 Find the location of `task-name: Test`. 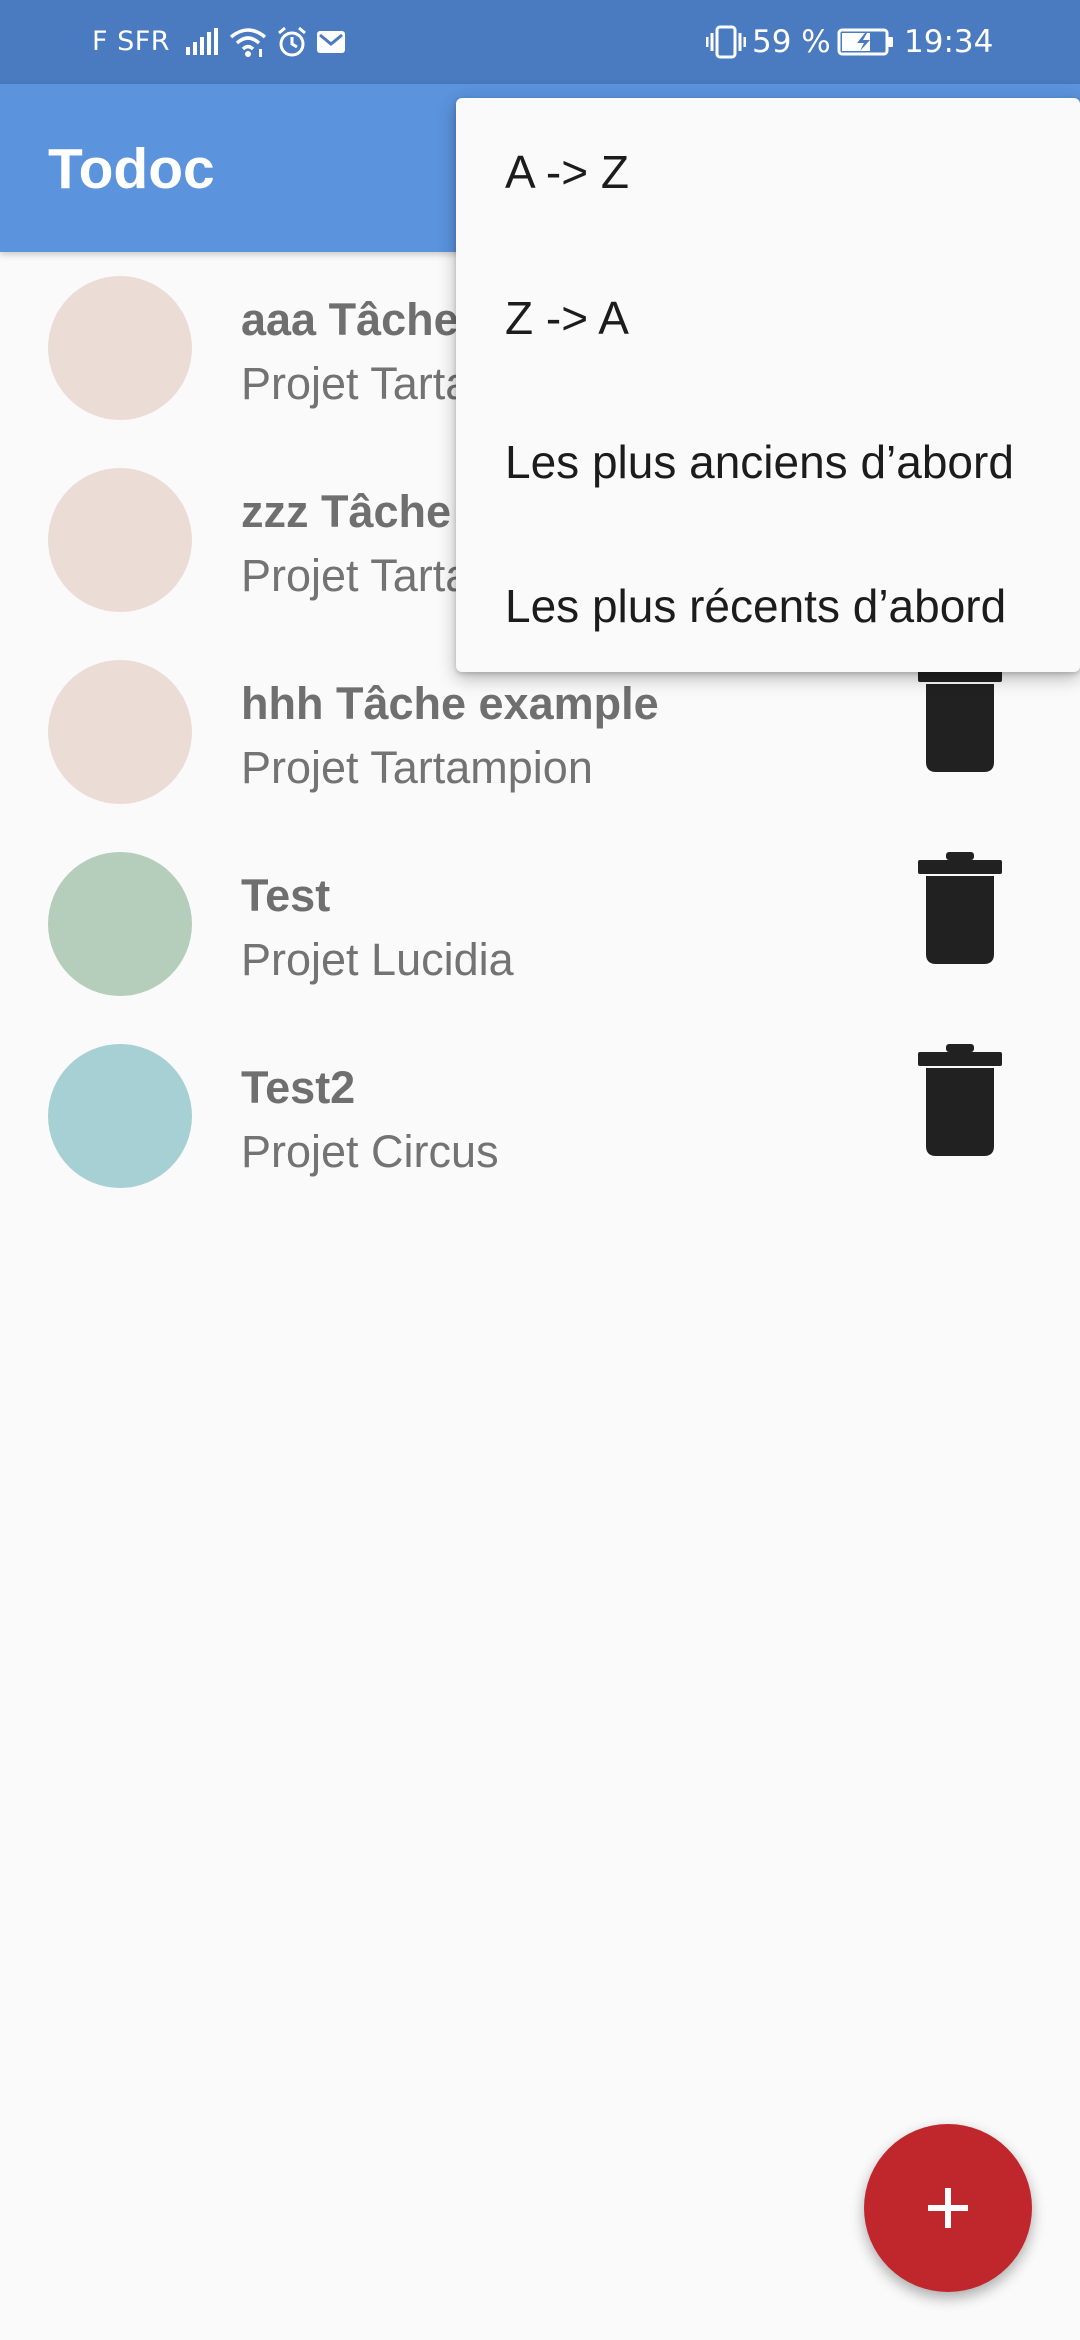

task-name: Test is located at coordinates (286, 895).